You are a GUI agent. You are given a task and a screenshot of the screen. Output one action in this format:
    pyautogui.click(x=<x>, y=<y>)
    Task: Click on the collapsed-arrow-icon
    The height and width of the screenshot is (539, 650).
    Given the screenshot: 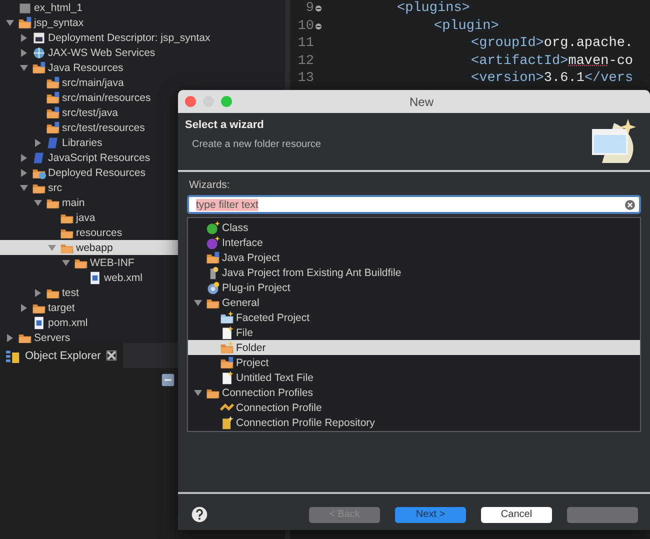 What is the action you would take?
    pyautogui.click(x=10, y=338)
    